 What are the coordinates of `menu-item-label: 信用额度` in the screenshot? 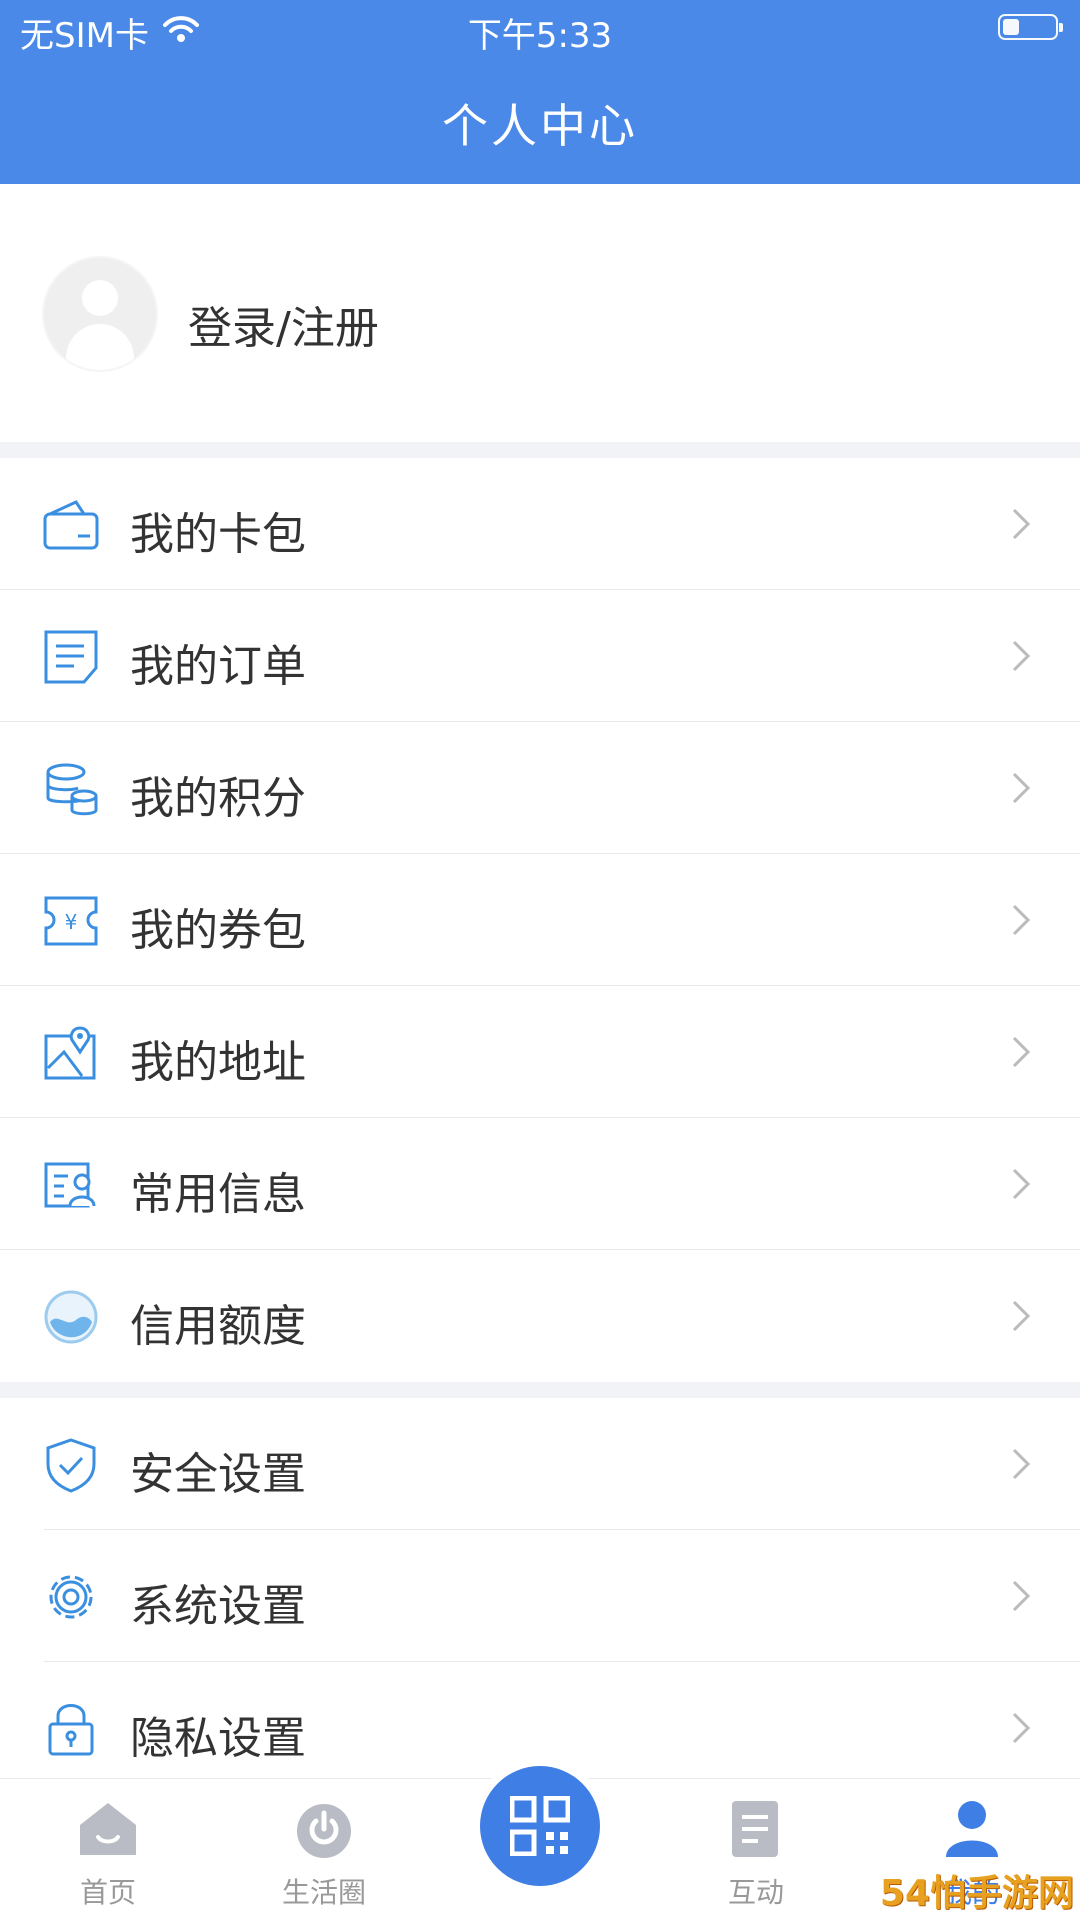 It's located at (218, 1326).